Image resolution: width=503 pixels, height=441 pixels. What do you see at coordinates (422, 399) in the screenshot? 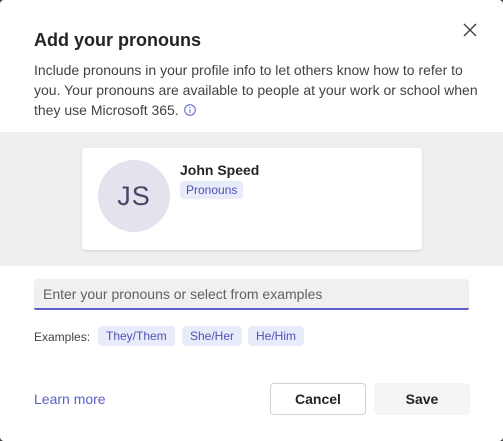
I see `save-button: Save` at bounding box center [422, 399].